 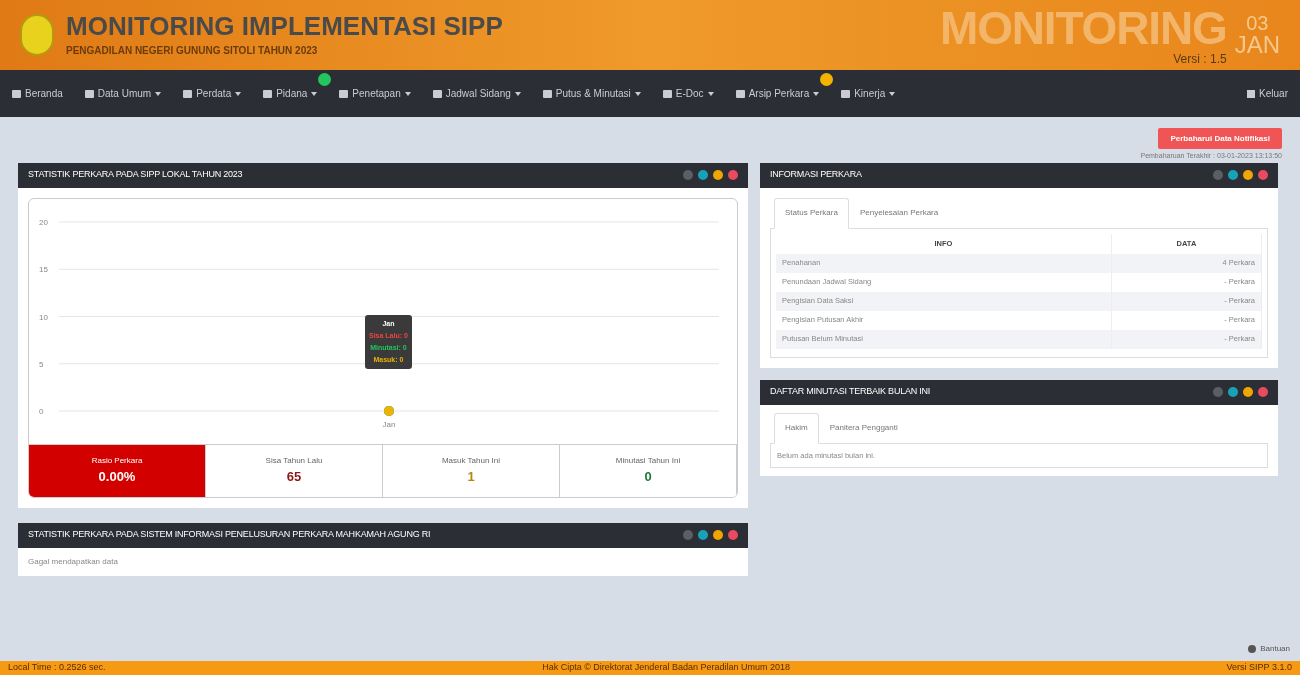 What do you see at coordinates (375, 93) in the screenshot?
I see `nav-link: Penetapan` at bounding box center [375, 93].